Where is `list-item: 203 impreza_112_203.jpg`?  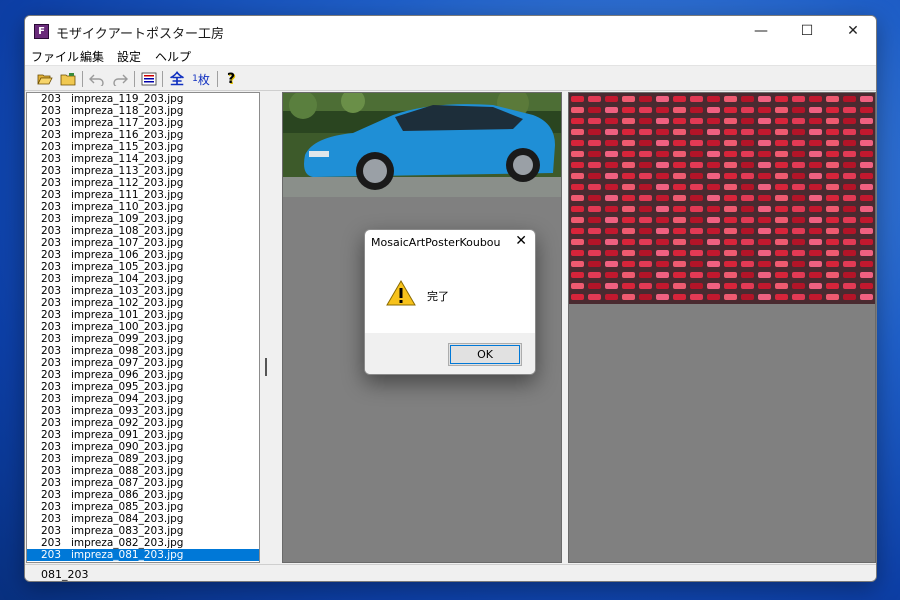
list-item: 203 impreza_112_203.jpg is located at coordinates (143, 183).